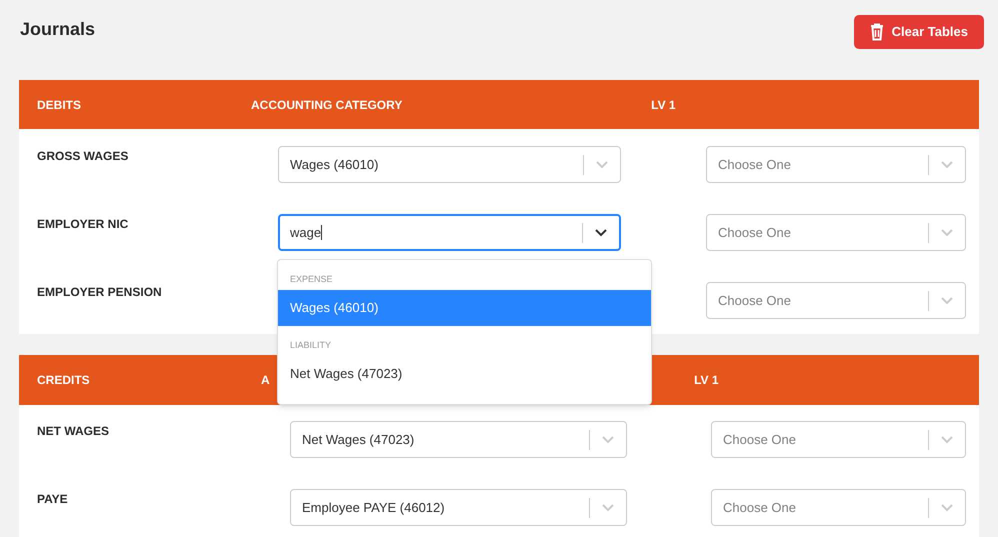 This screenshot has width=998, height=537. I want to click on column-header: ACCOUNTING CATEGORY, so click(326, 105).